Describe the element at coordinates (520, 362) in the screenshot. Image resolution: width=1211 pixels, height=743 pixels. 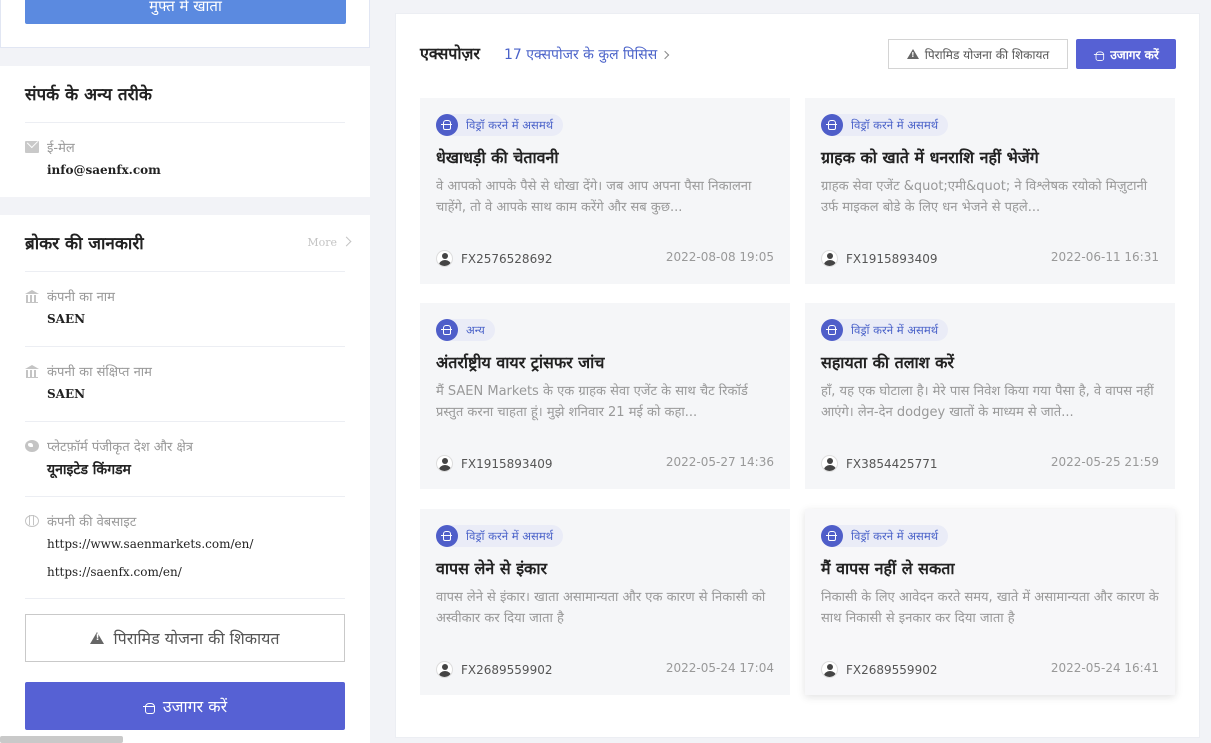
I see `card-title: अंतर्राष्ट्रीय वायर ट्रांसफर जांच` at that location.